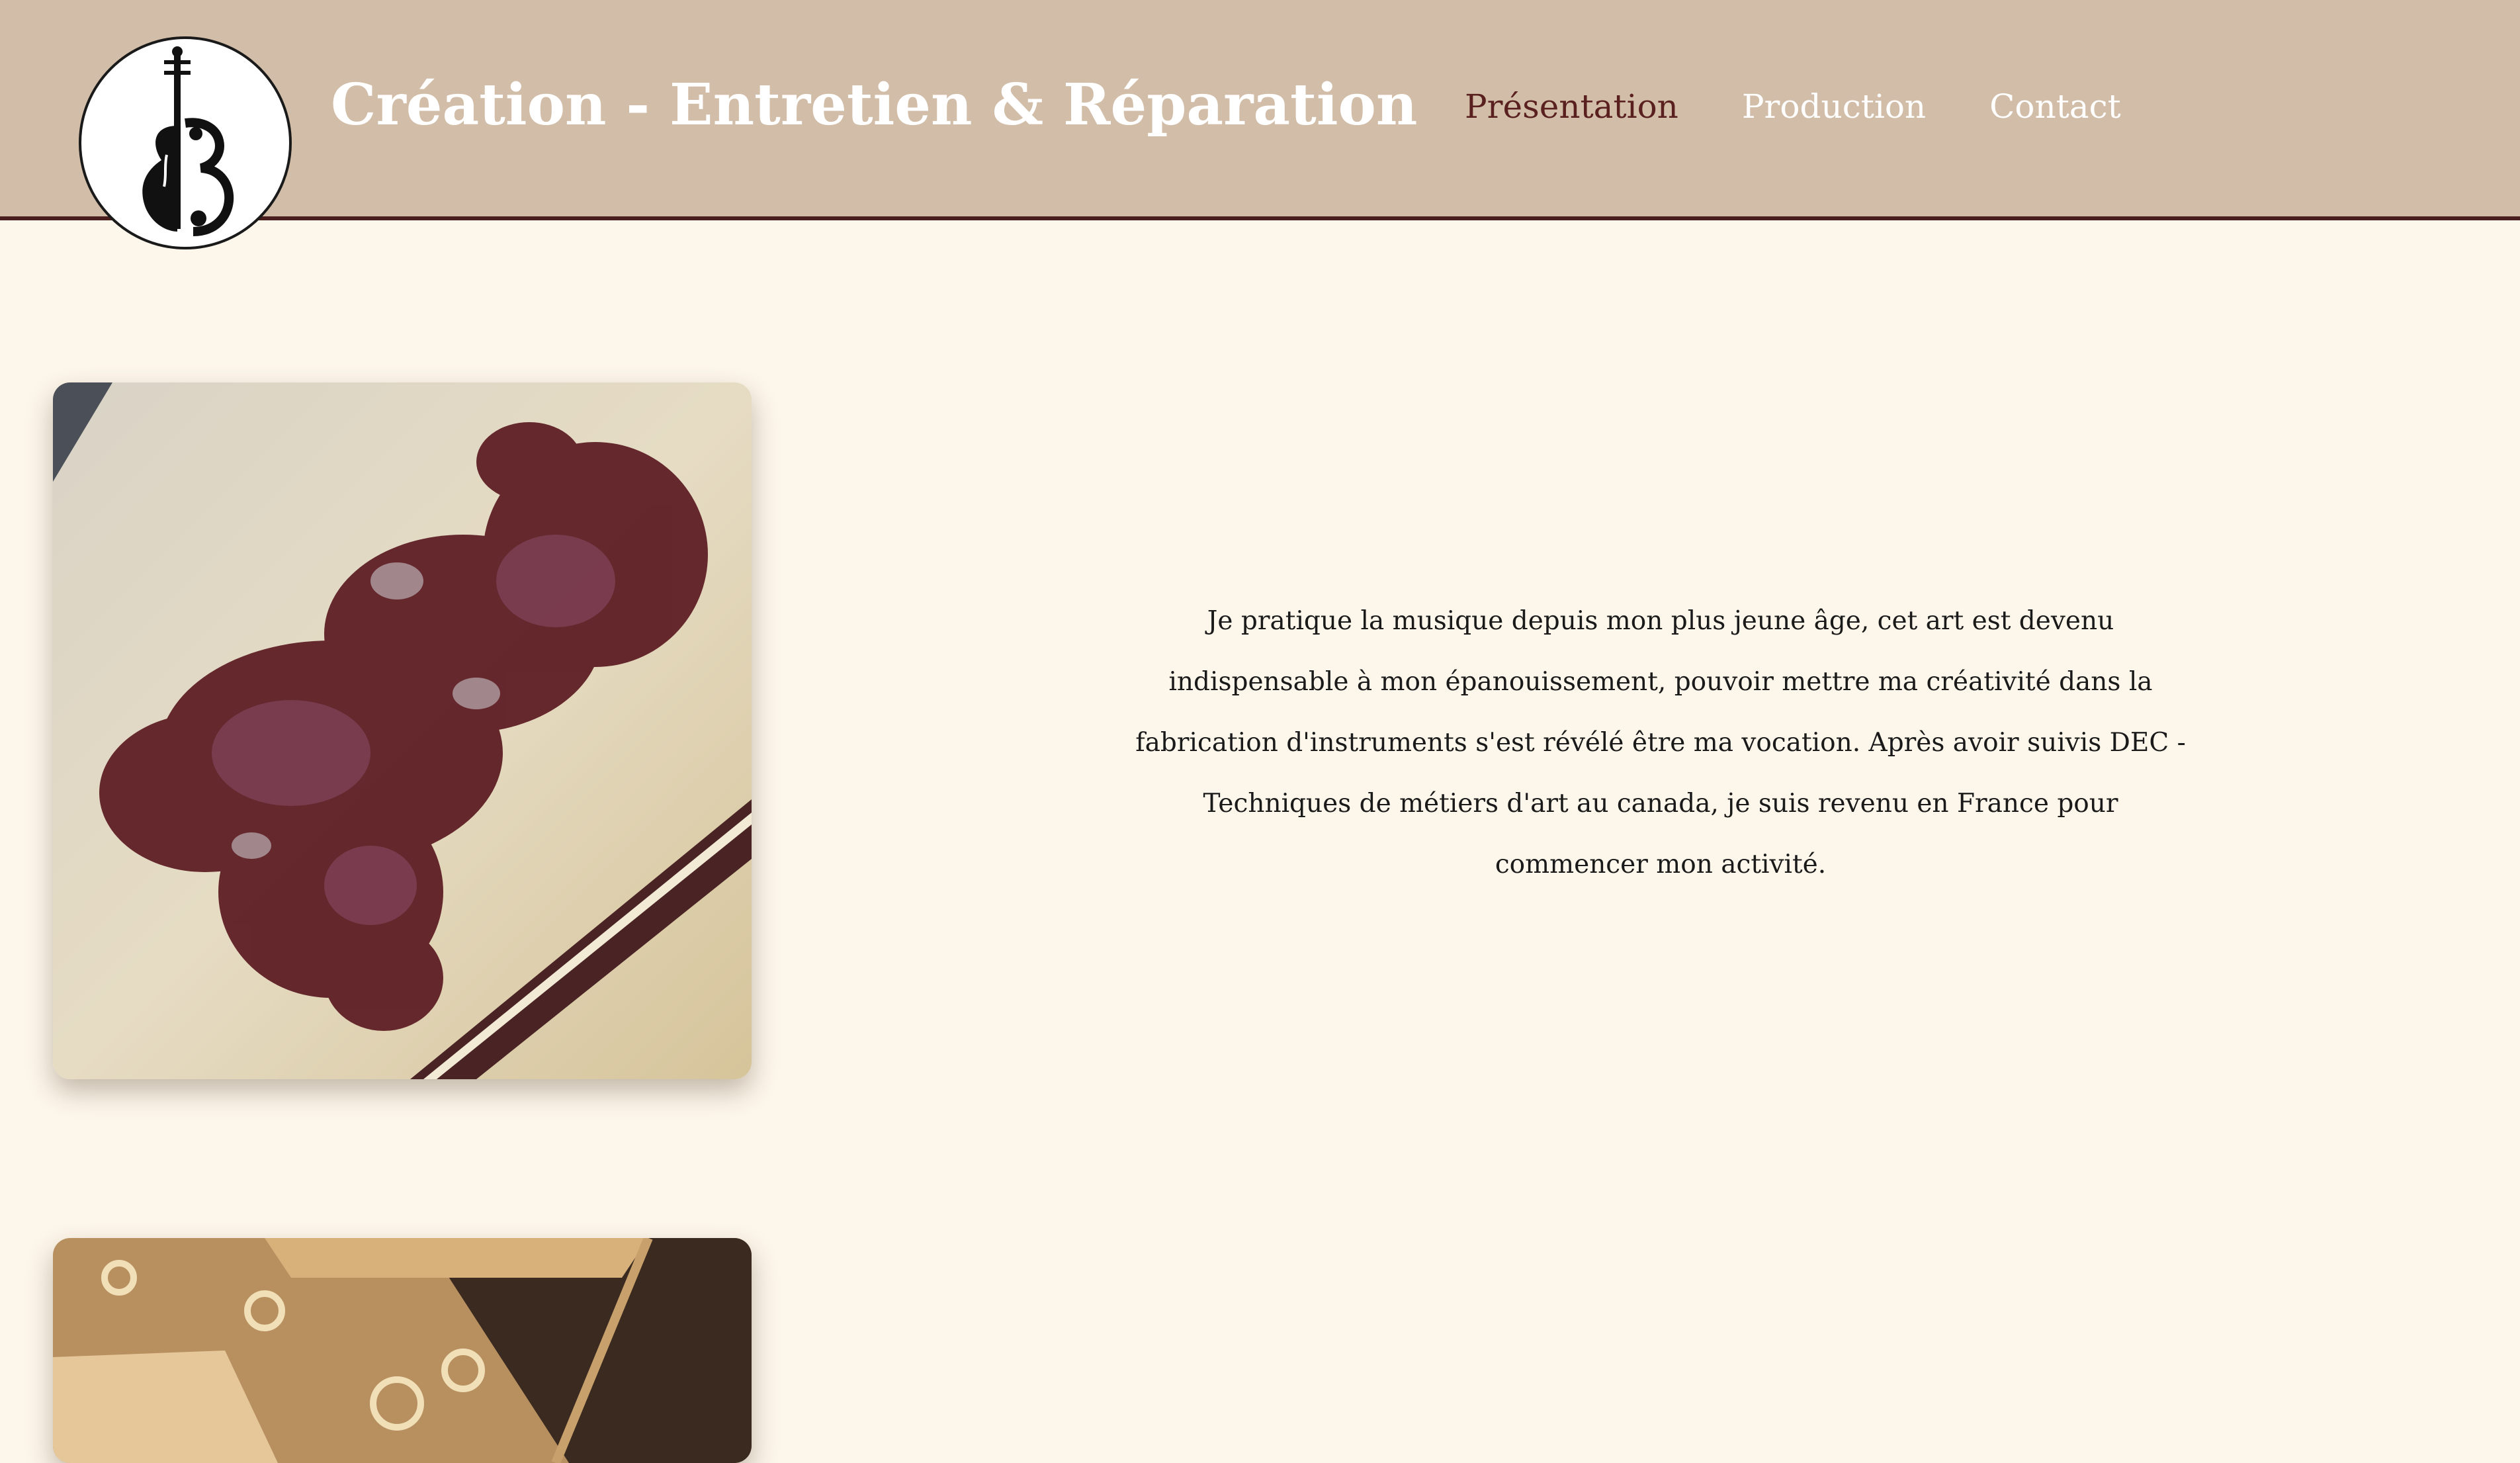  I want to click on nav-item-production: Production, so click(1834, 106).